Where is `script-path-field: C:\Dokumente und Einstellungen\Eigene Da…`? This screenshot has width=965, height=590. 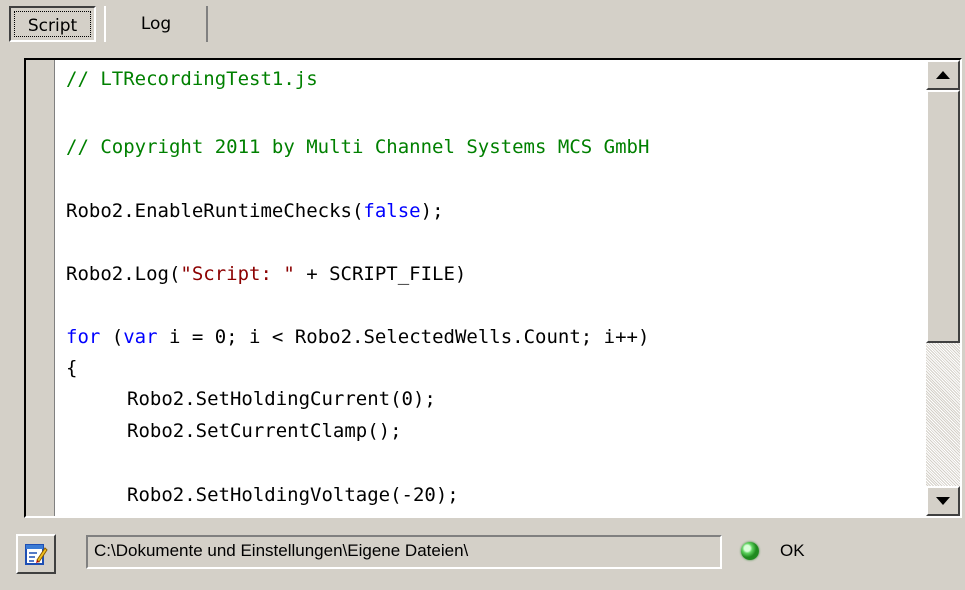 script-path-field: C:\Dokumente und Einstellungen\Eigene Da… is located at coordinates (404, 552).